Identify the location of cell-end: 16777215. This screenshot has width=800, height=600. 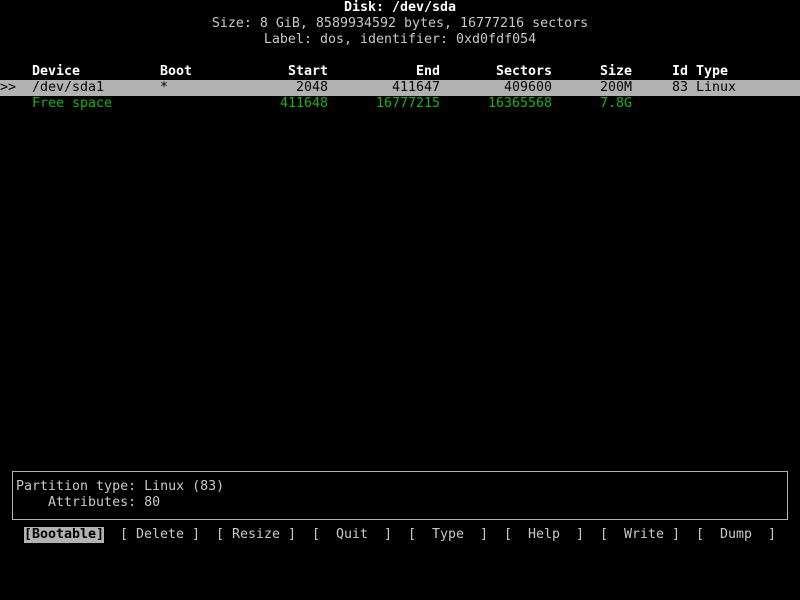
(407, 103).